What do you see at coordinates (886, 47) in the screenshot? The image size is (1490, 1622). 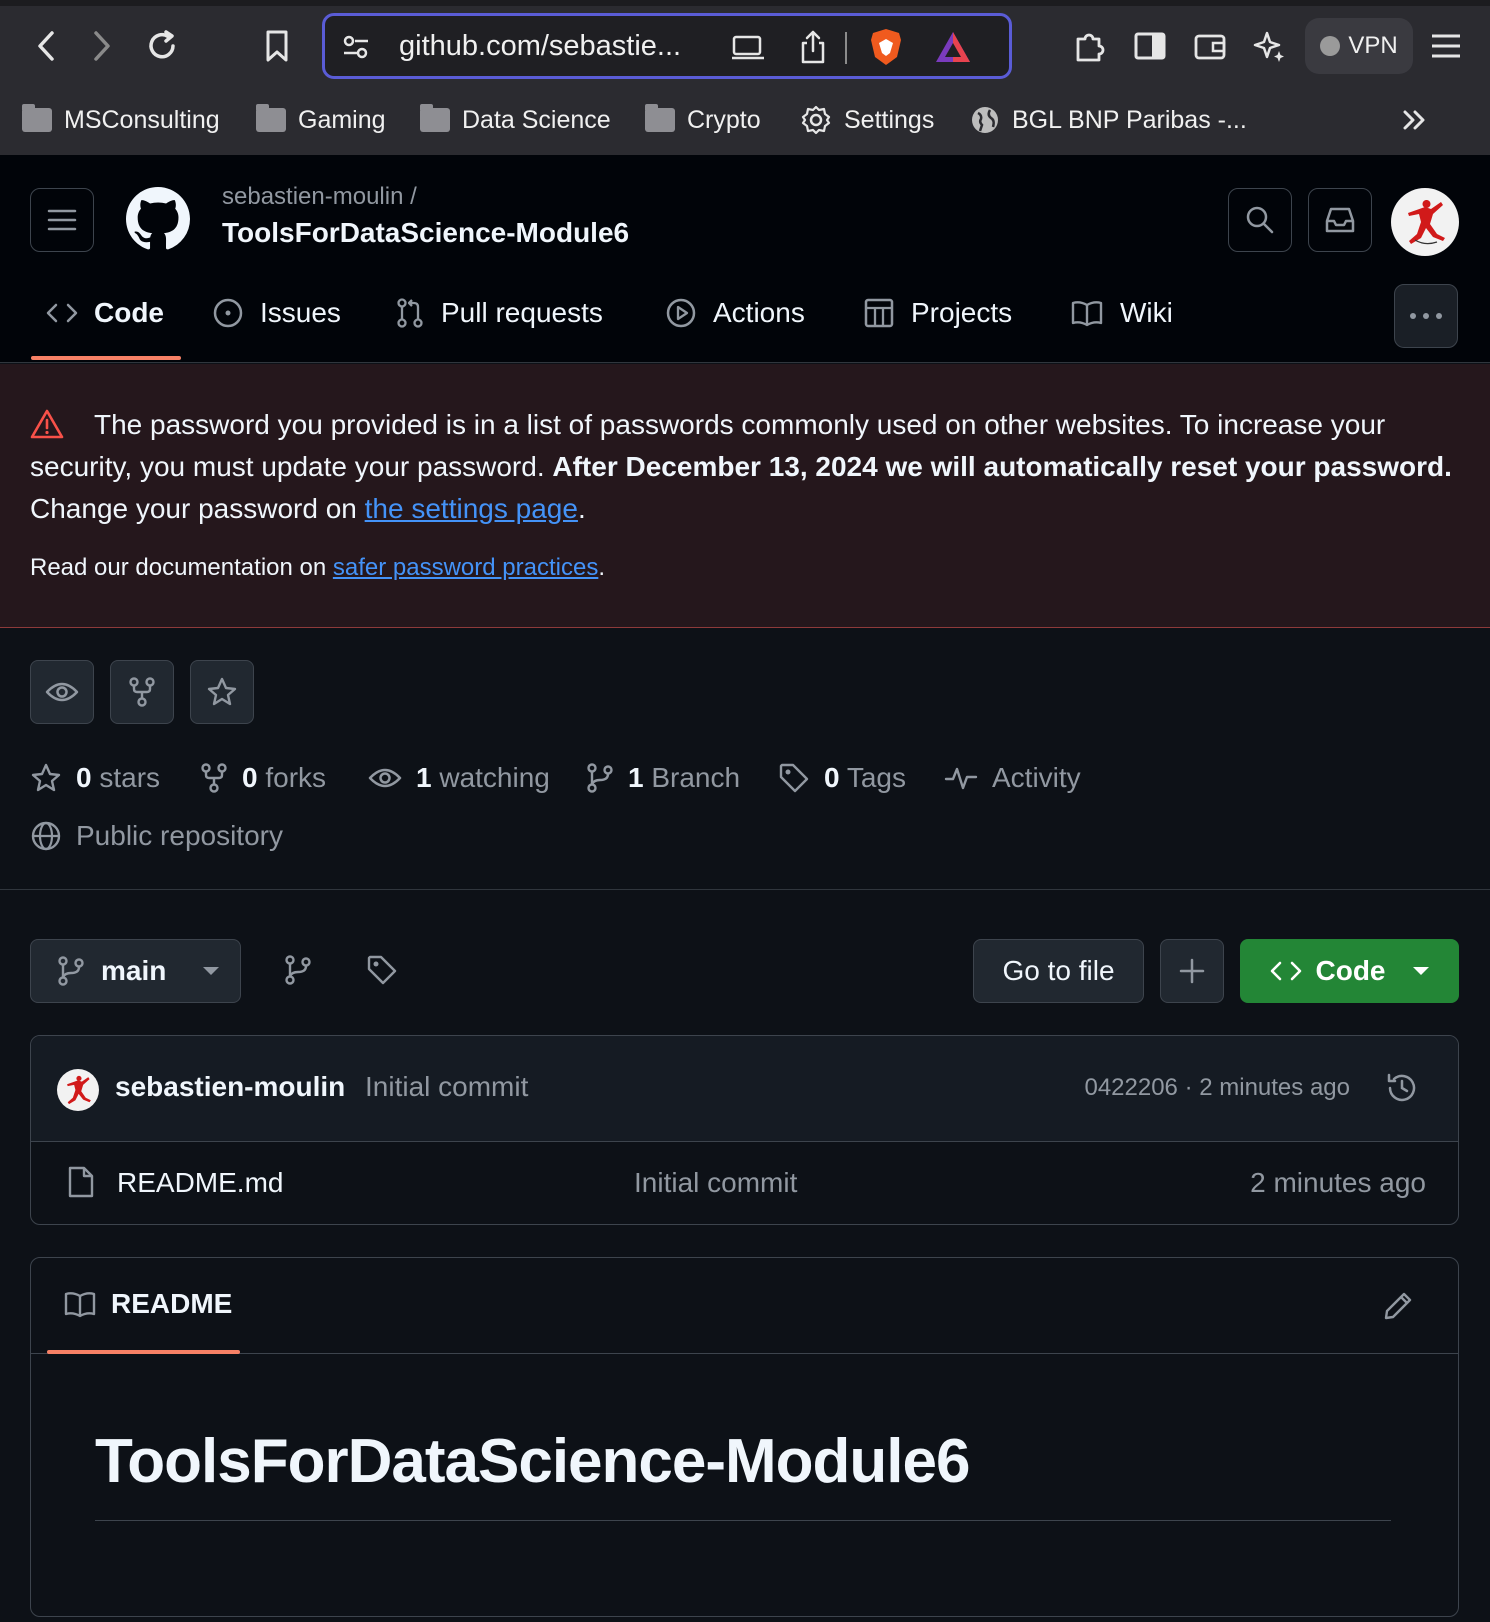 I see `brave-shields-icon` at bounding box center [886, 47].